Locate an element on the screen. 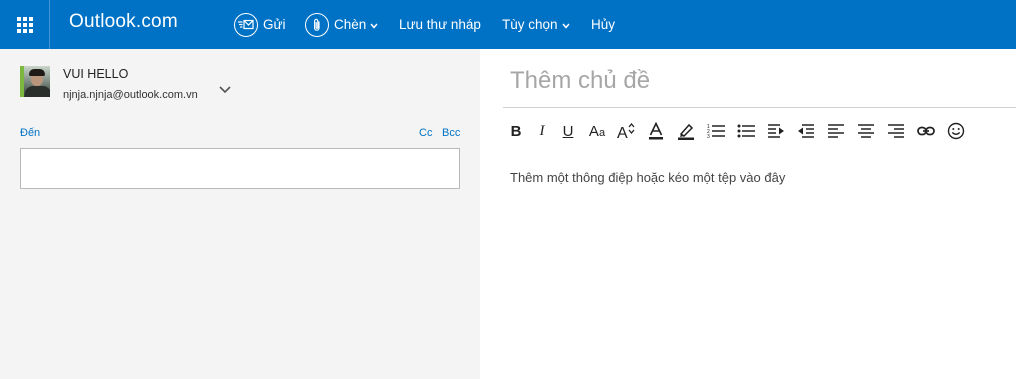  avatar is located at coordinates (35, 81).